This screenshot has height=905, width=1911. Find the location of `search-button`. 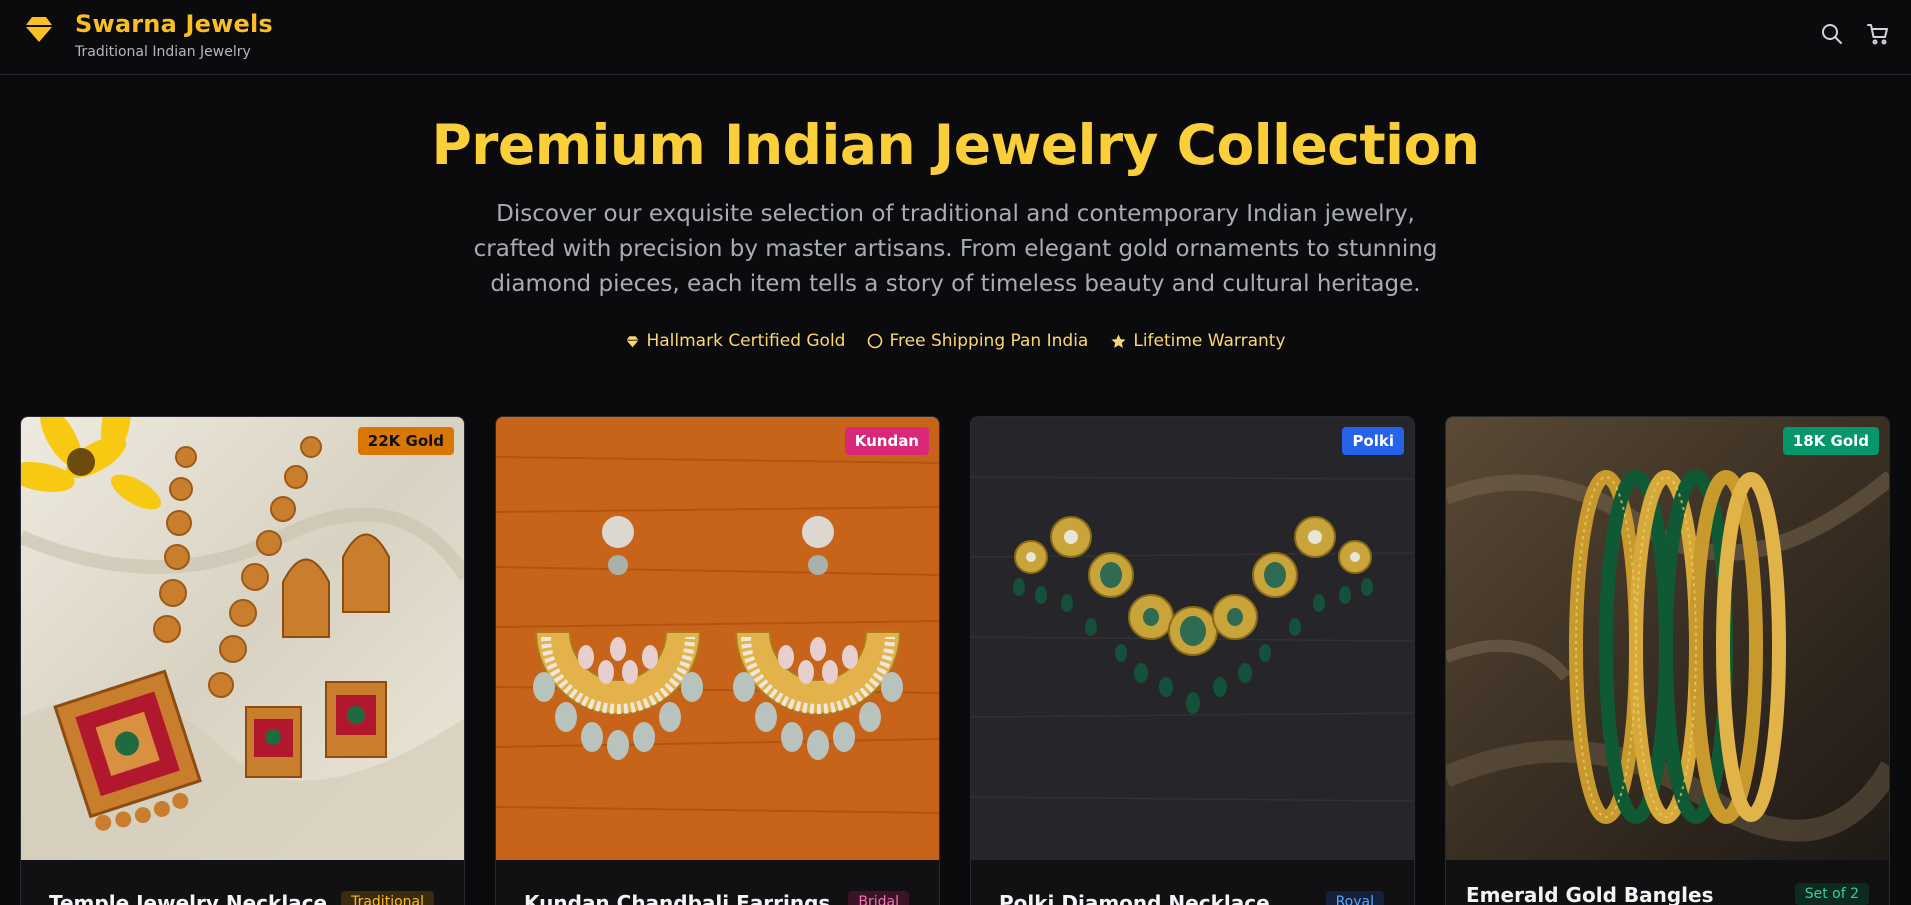

search-button is located at coordinates (1832, 34).